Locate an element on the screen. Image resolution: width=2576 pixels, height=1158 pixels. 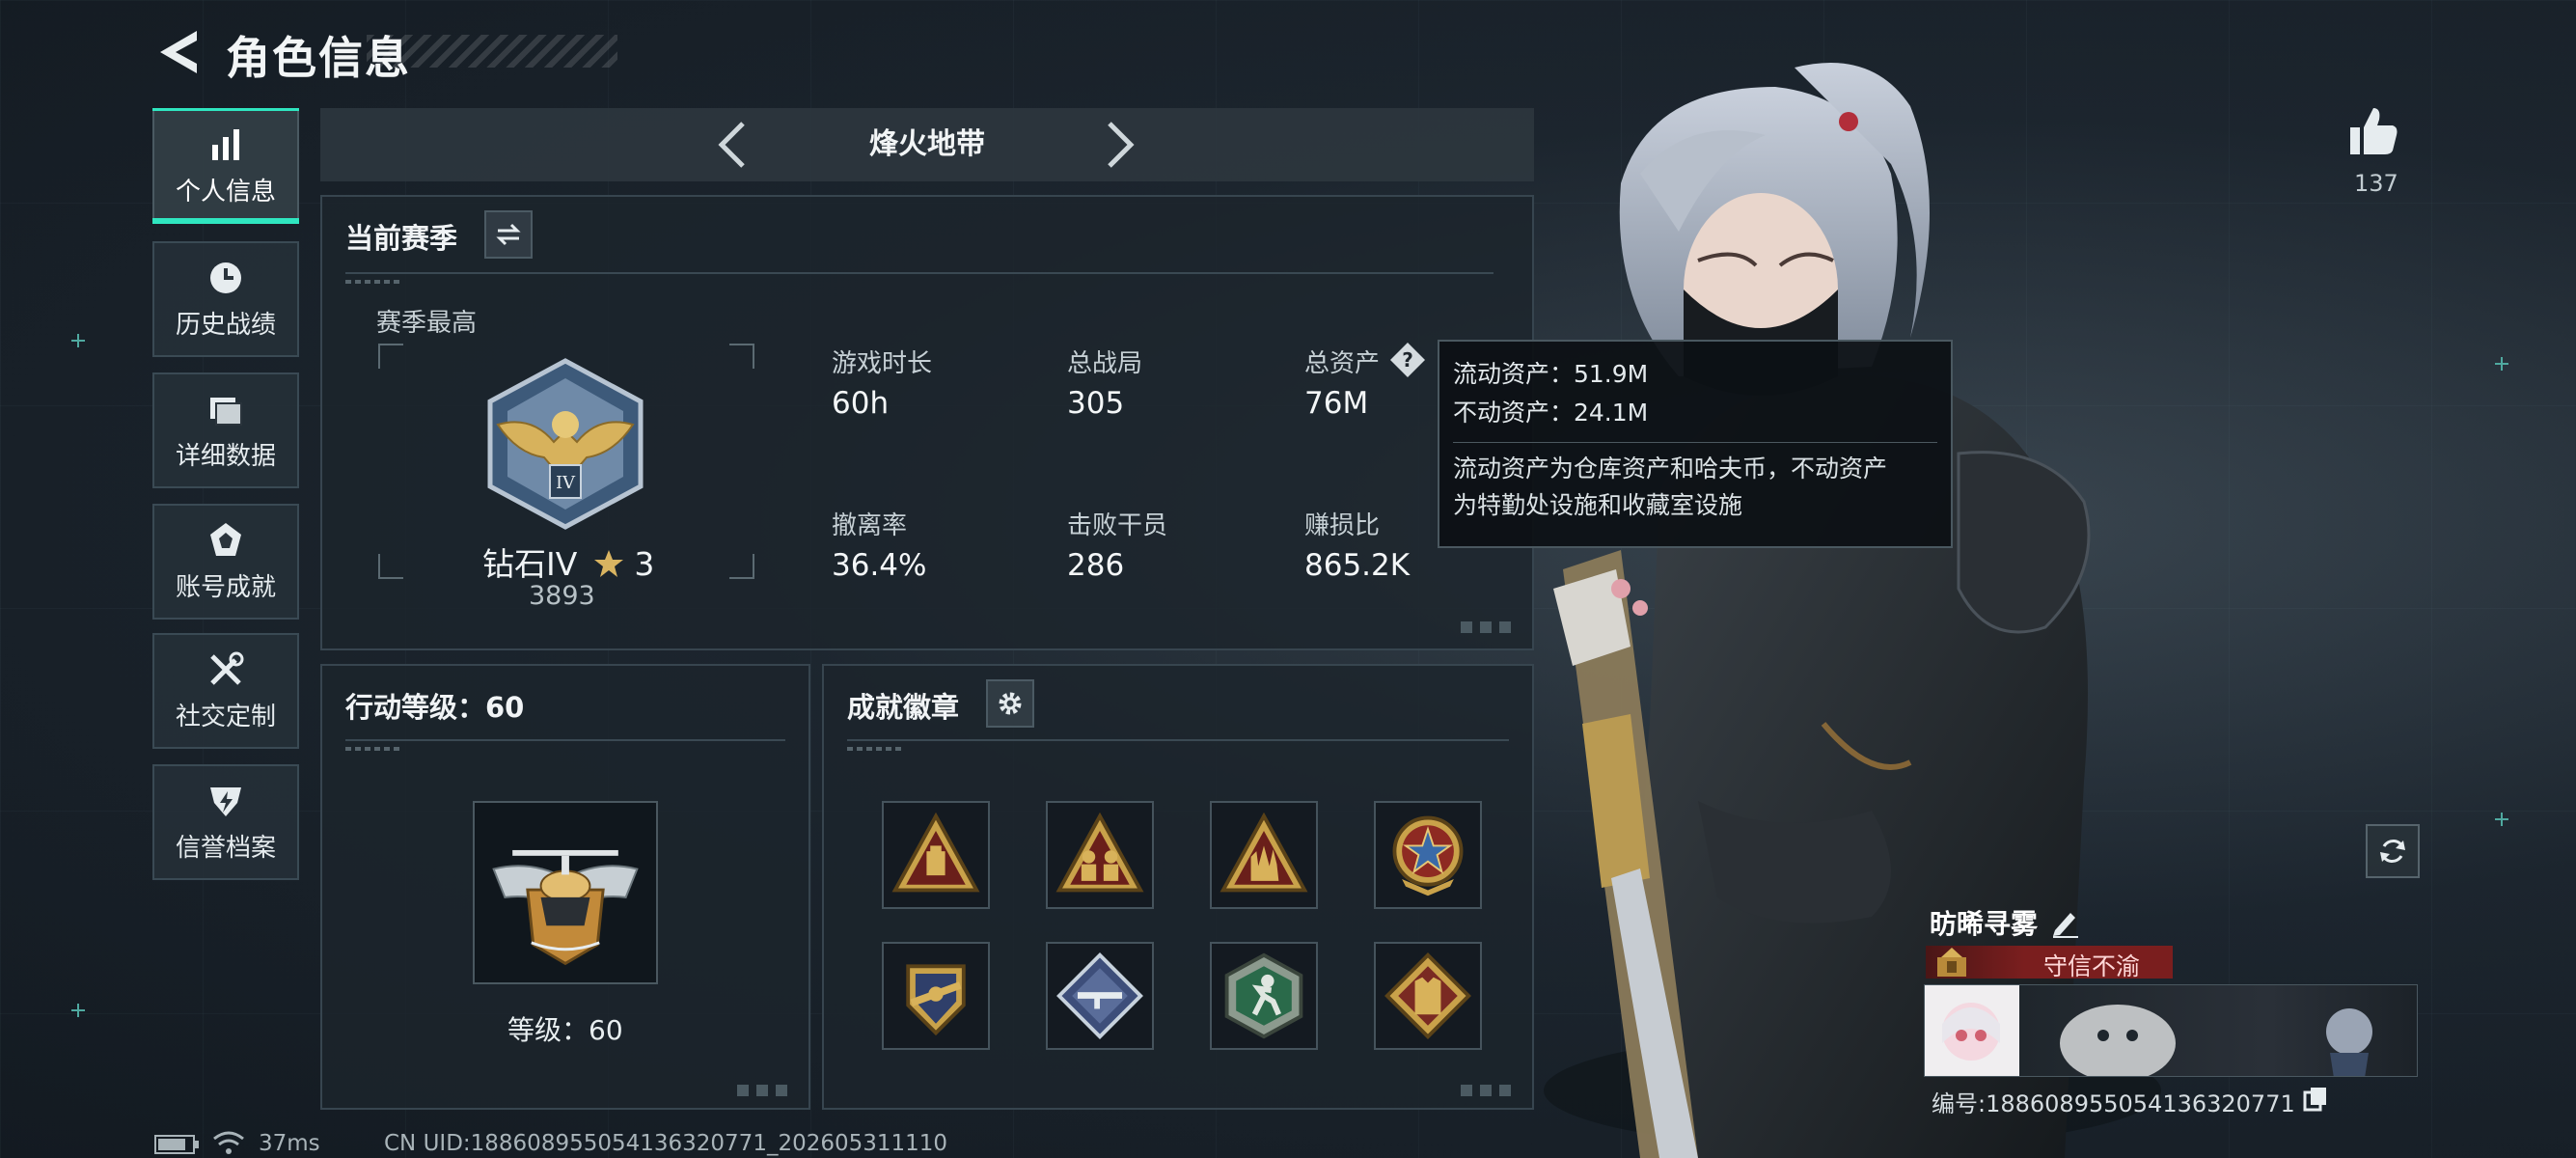
question-icon: ? is located at coordinates (1407, 360).